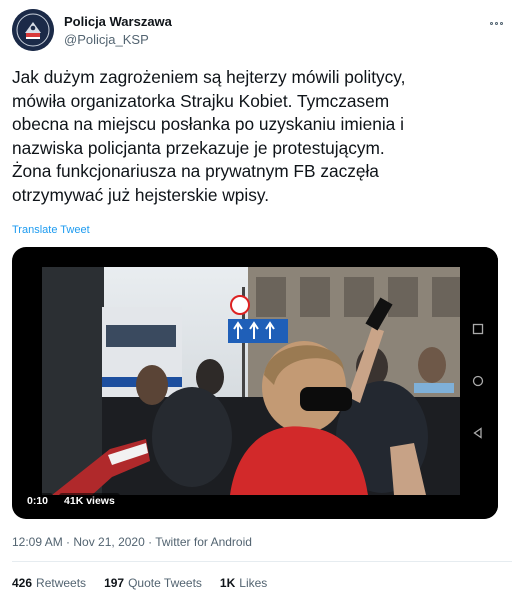 The height and width of the screenshot is (600, 524). I want to click on tweet-time: 12:09 AM, so click(37, 542).